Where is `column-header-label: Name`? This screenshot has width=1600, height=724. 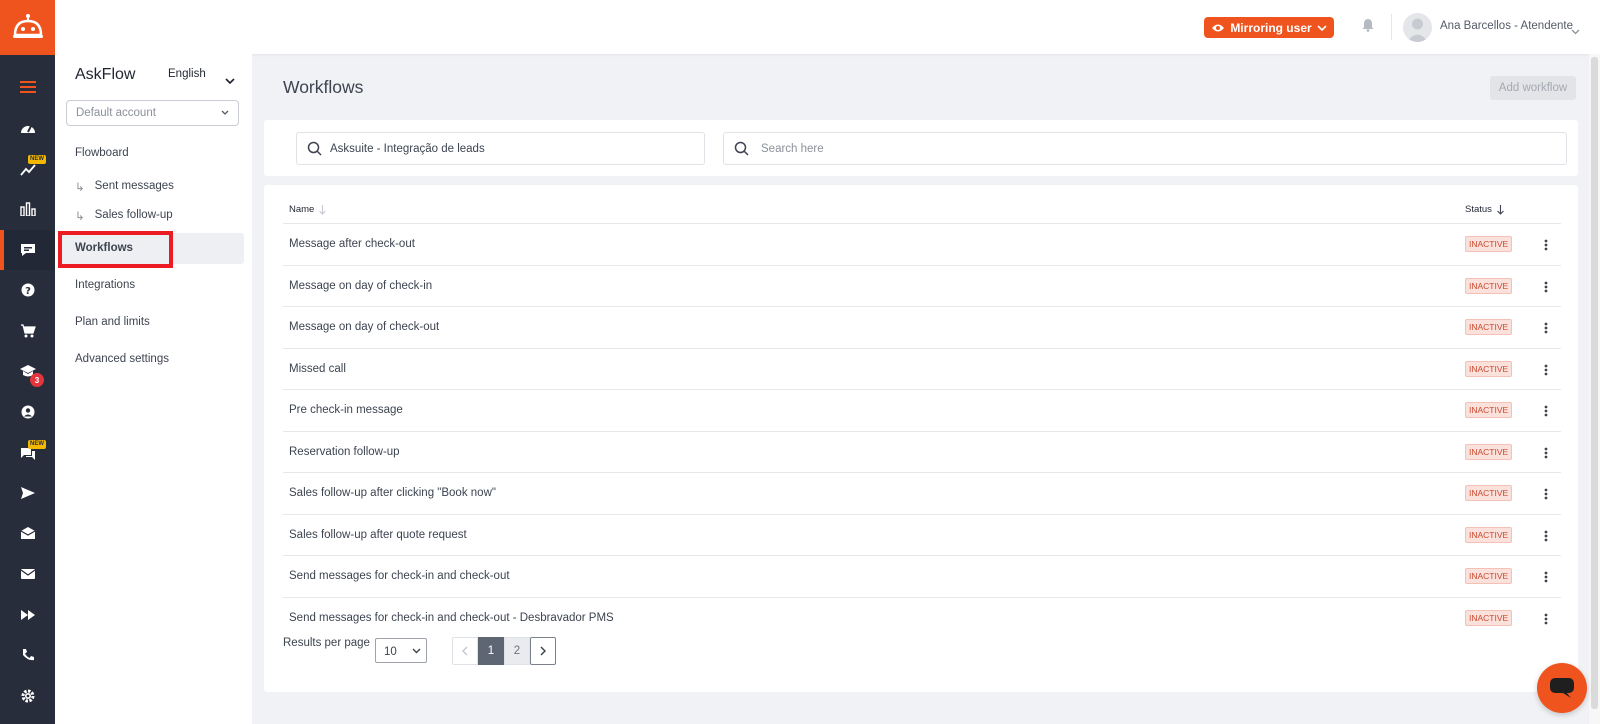
column-header-label: Name is located at coordinates (302, 209).